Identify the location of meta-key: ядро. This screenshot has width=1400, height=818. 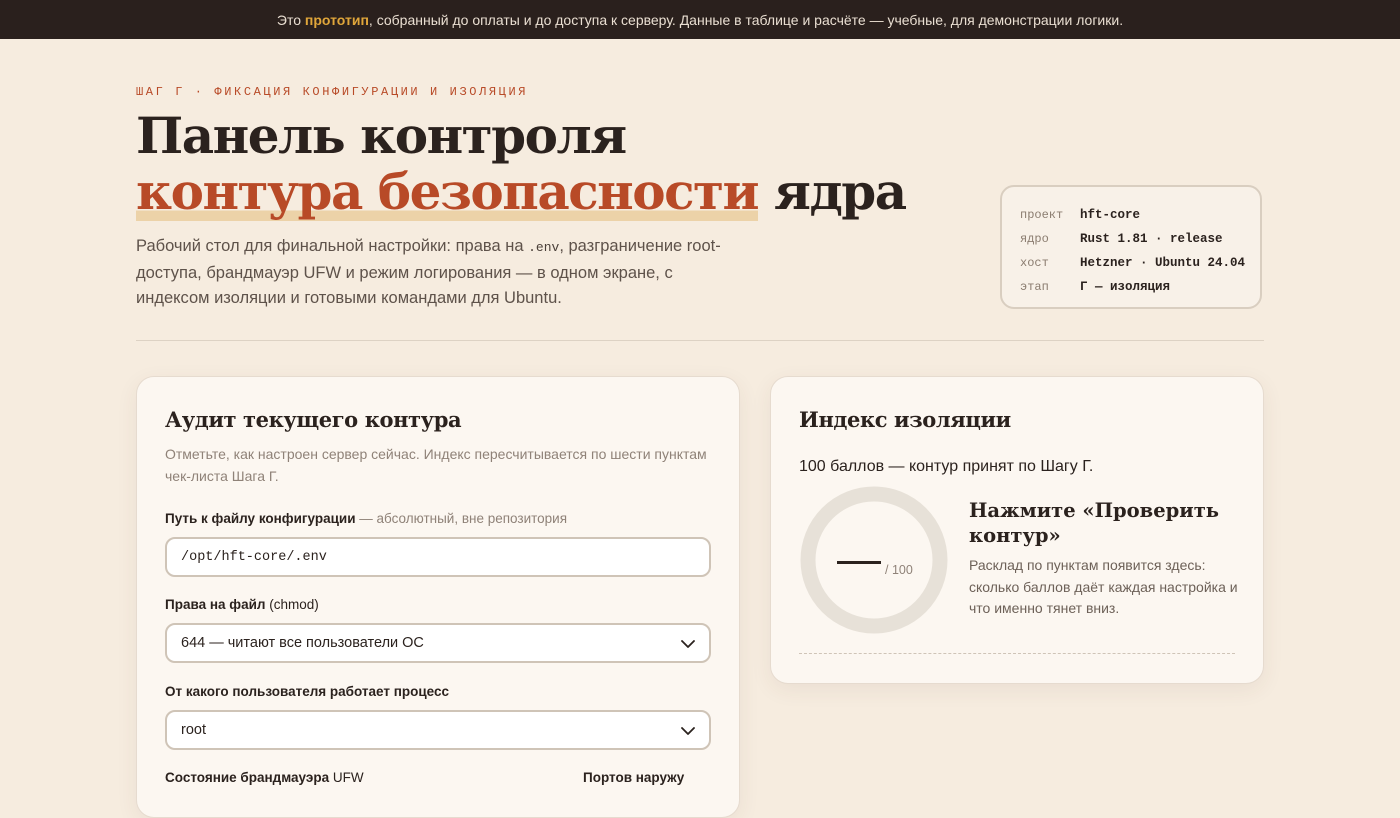
(1034, 239).